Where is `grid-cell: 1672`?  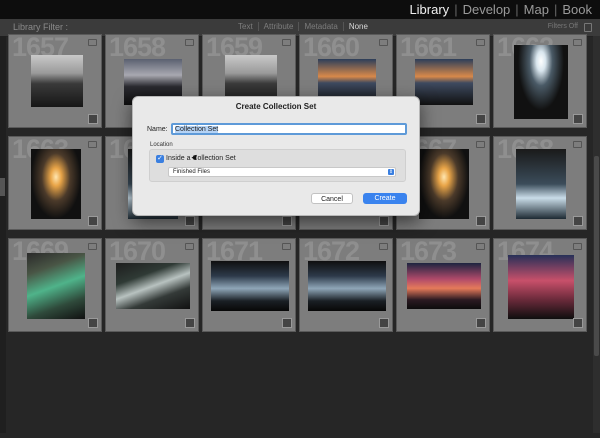 grid-cell: 1672 is located at coordinates (346, 285).